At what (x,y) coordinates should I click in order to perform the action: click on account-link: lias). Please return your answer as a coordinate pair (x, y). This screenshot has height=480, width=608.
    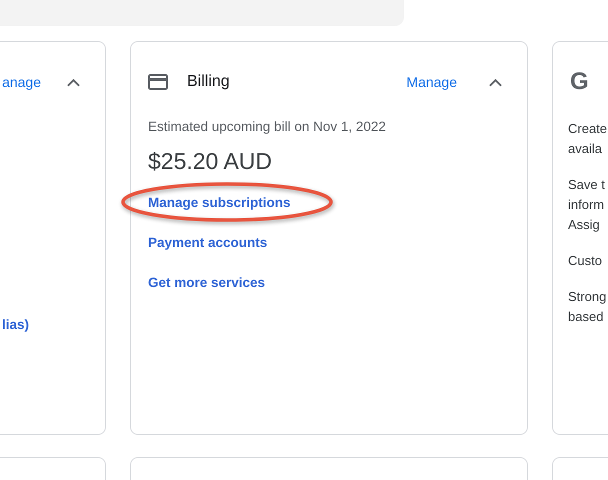
    Looking at the image, I should click on (16, 325).